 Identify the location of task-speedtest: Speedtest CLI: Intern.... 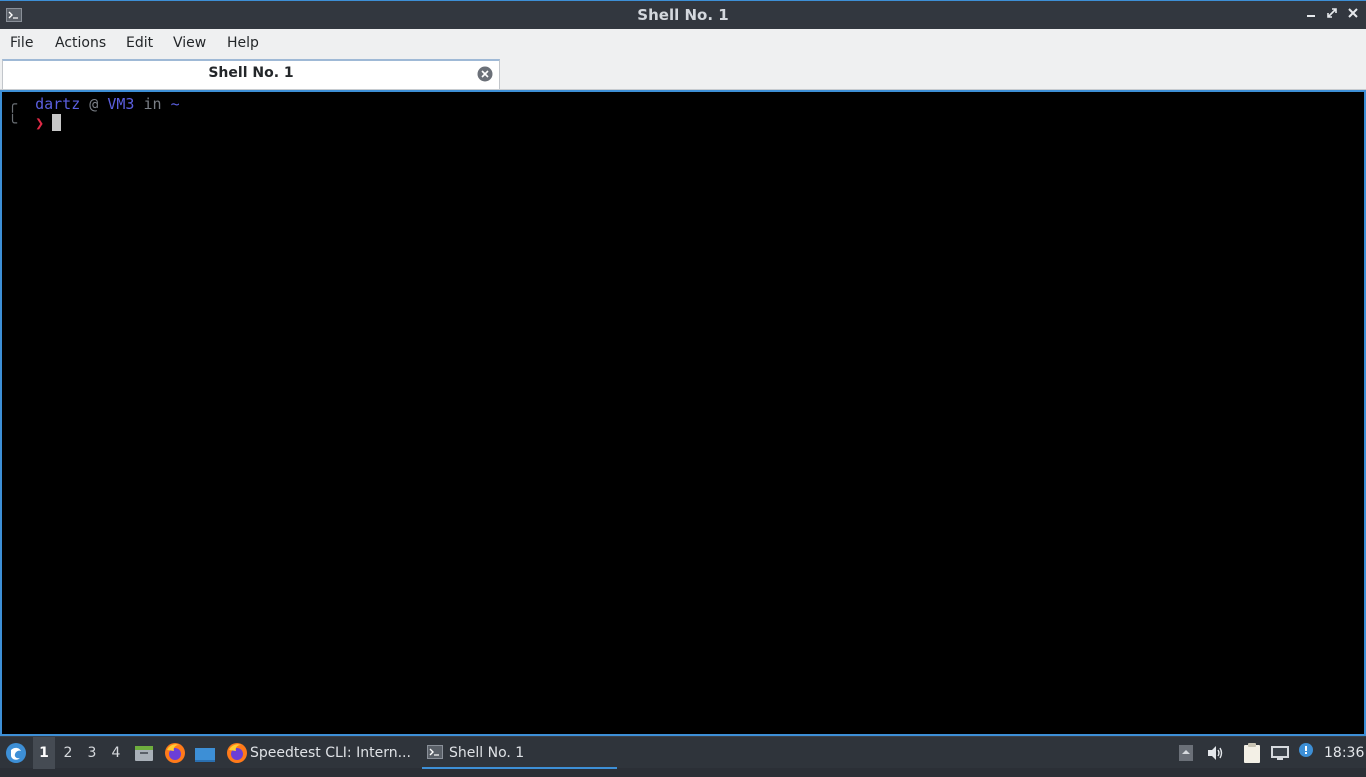
(319, 753).